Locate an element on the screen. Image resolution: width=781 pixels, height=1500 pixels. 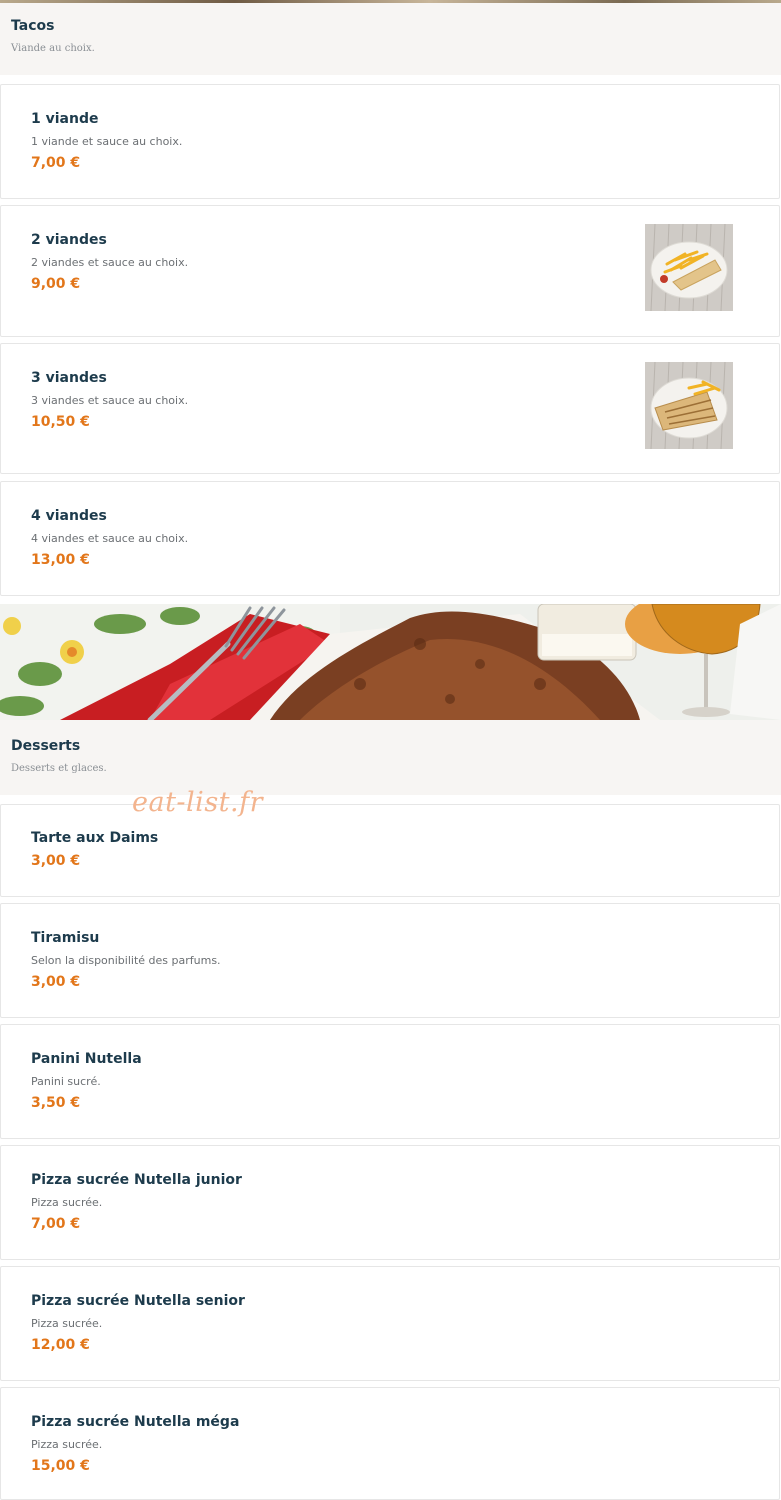
category-title: Desserts is located at coordinates (46, 746).